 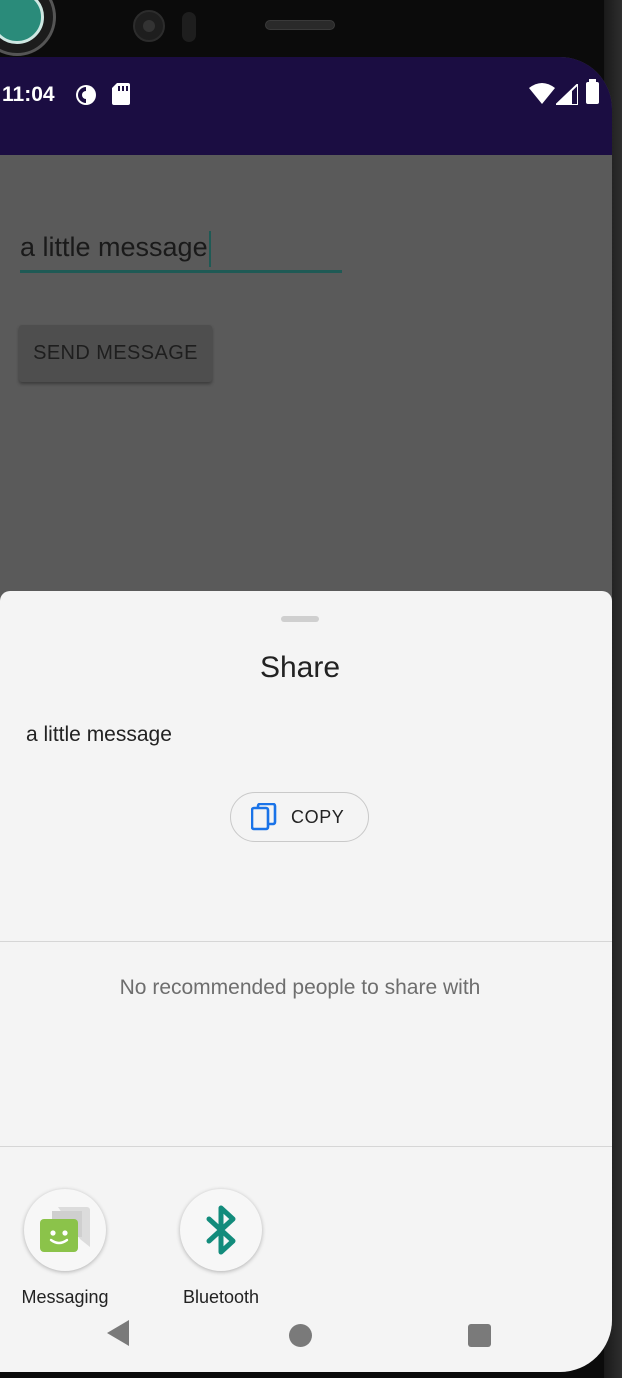 What do you see at coordinates (592, 91) in the screenshot?
I see `battery-icon` at bounding box center [592, 91].